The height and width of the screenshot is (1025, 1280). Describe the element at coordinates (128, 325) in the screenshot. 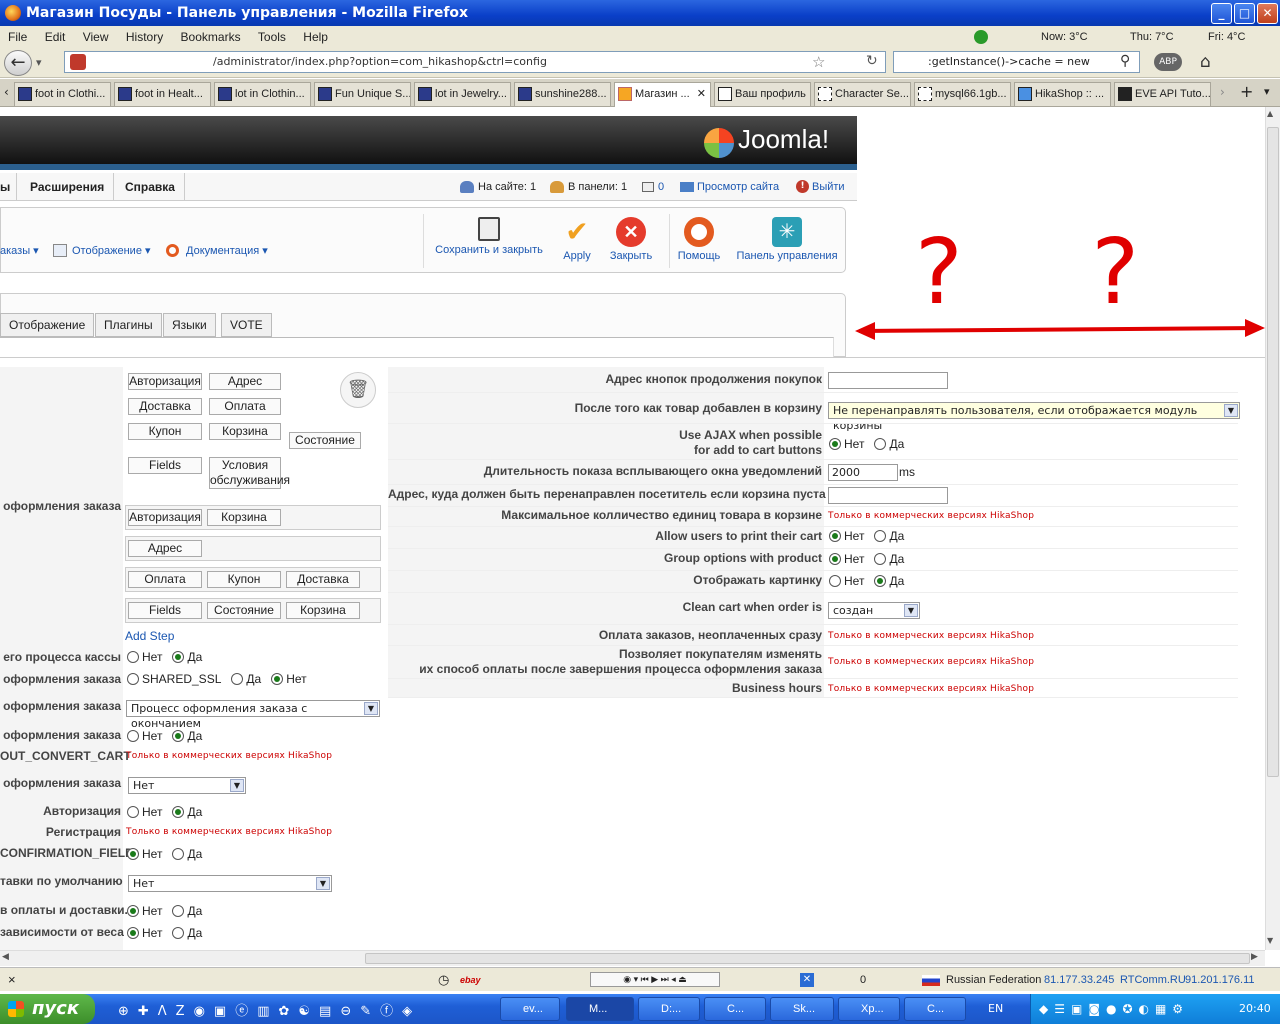

I see `tab-plugins: Плагины` at that location.